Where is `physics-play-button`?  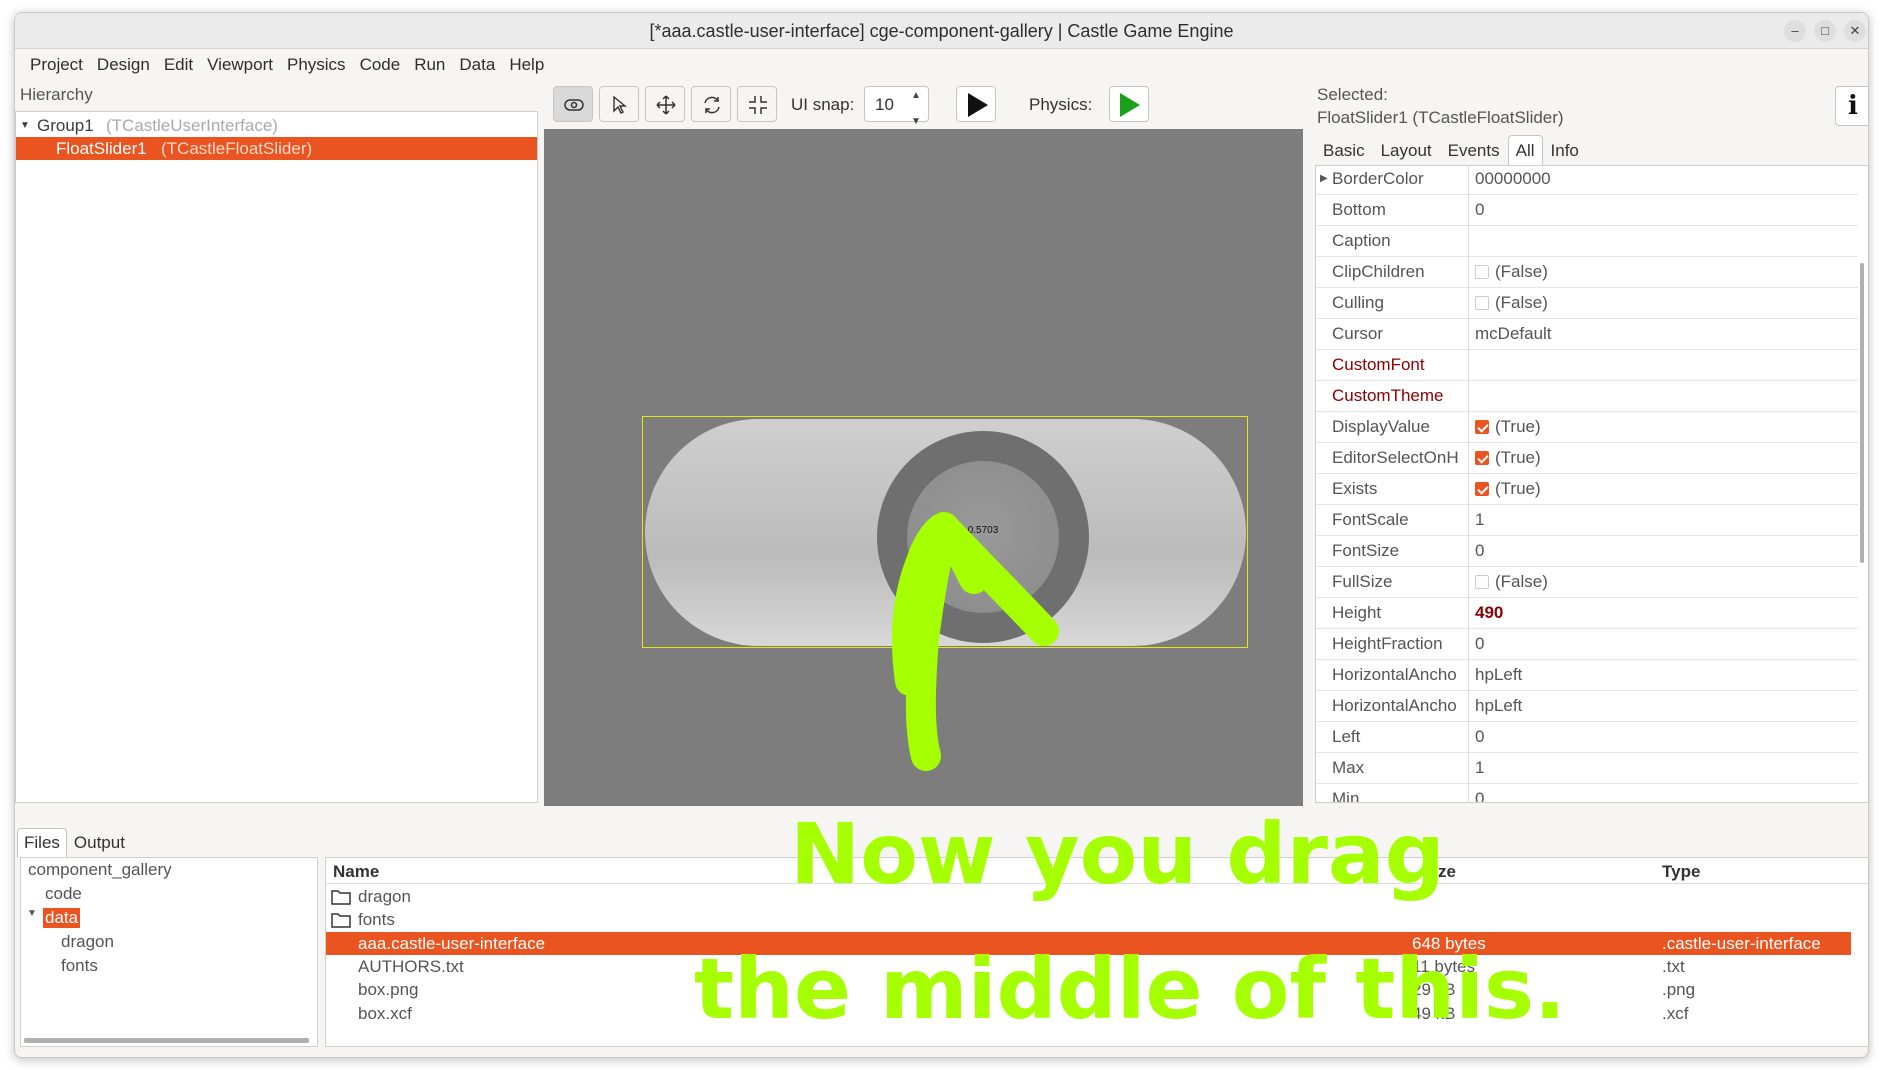 physics-play-button is located at coordinates (1129, 104).